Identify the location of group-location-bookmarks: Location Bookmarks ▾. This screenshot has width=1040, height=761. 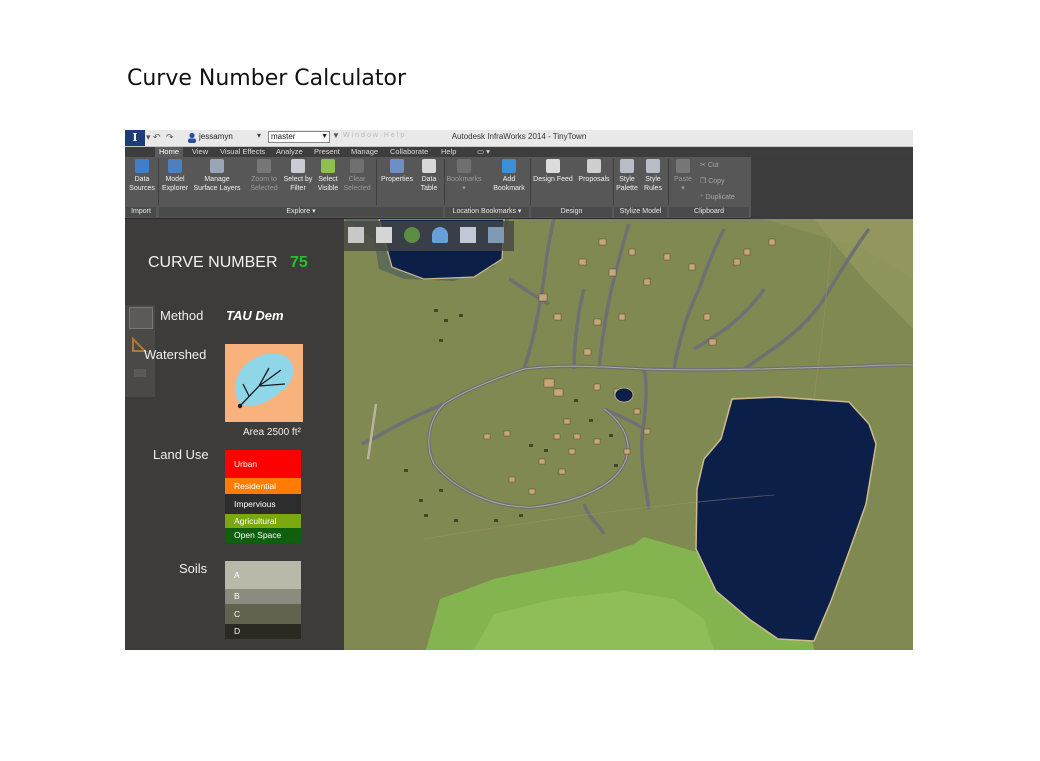
(487, 212).